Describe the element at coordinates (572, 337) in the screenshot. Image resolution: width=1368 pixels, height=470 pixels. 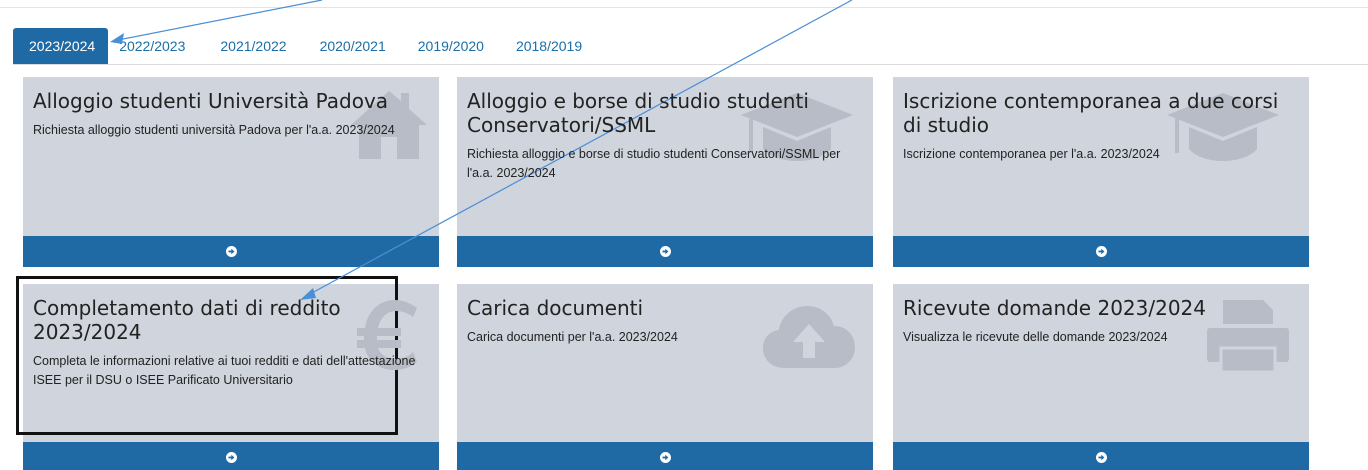
I see `tile-description: Carica documenti per l'a.a. 2023/2024` at that location.